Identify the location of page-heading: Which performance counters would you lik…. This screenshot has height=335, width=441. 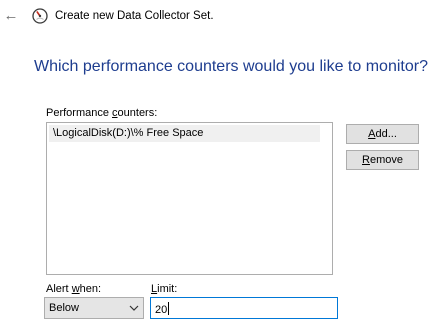
(231, 66).